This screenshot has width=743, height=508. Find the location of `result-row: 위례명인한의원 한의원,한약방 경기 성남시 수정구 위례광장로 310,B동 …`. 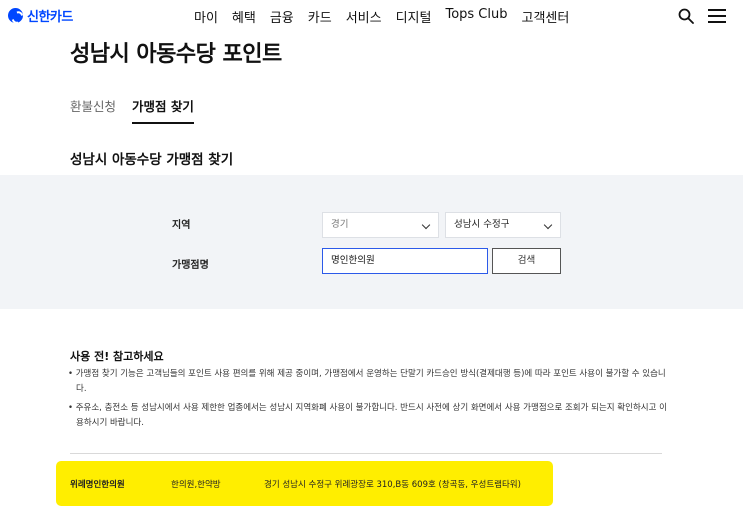

result-row: 위례명인한의원 한의원,한약방 경기 성남시 수정구 위례광장로 310,B동 … is located at coordinates (295, 484).